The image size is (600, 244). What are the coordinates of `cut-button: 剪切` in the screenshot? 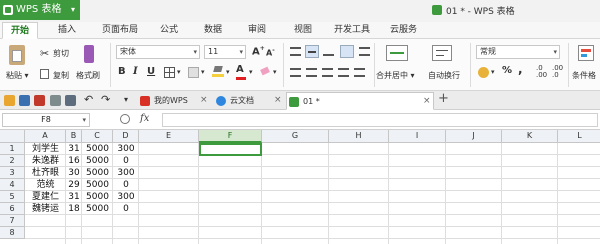 It's located at (61, 53).